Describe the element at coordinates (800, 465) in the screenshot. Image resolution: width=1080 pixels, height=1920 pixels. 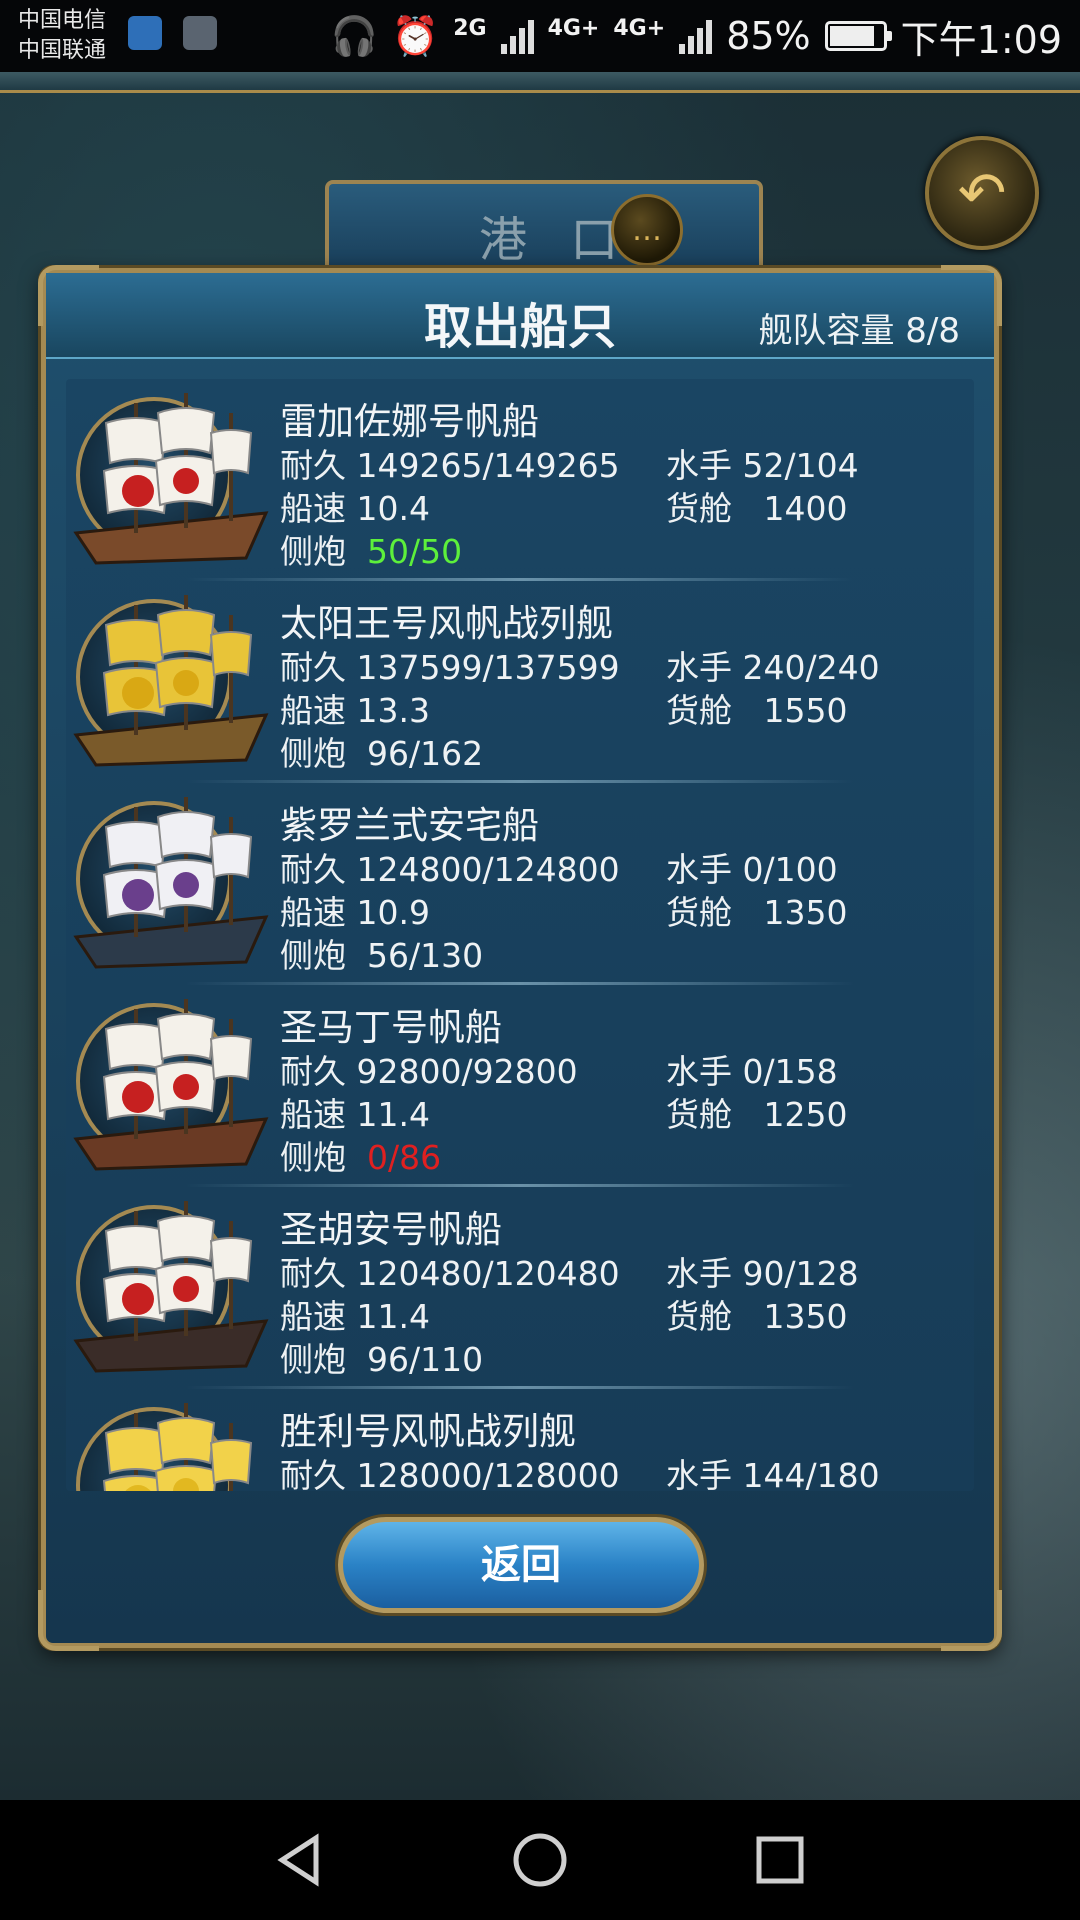
I see `sailors-value: 52/104` at that location.